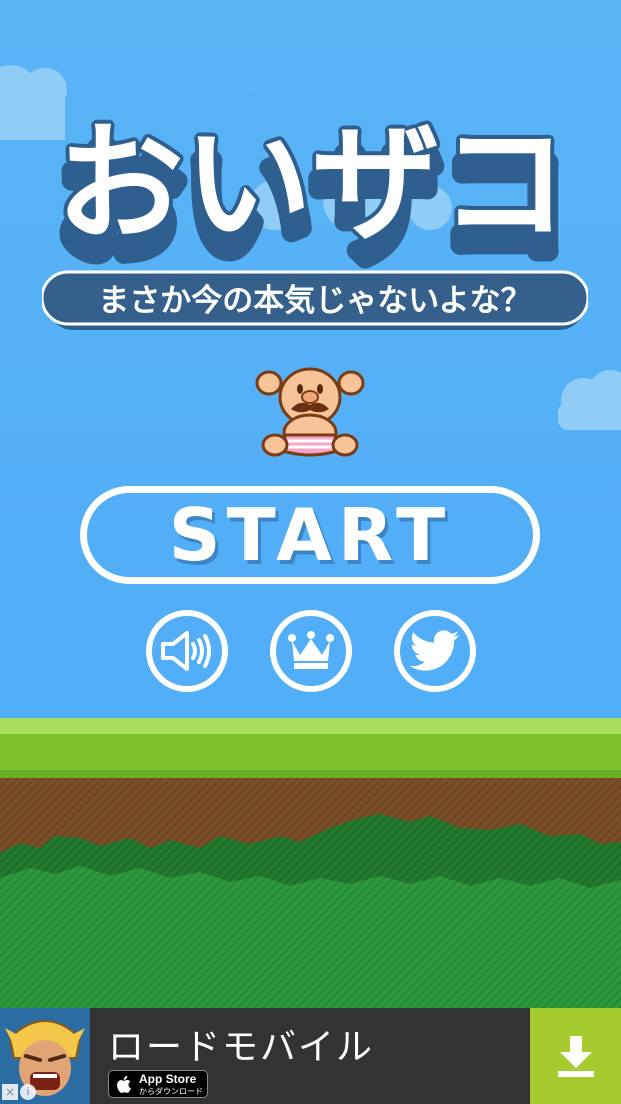 The height and width of the screenshot is (1104, 621). I want to click on ad-banner: ロードモバイル App Store からダウンロード, so click(310, 1056).